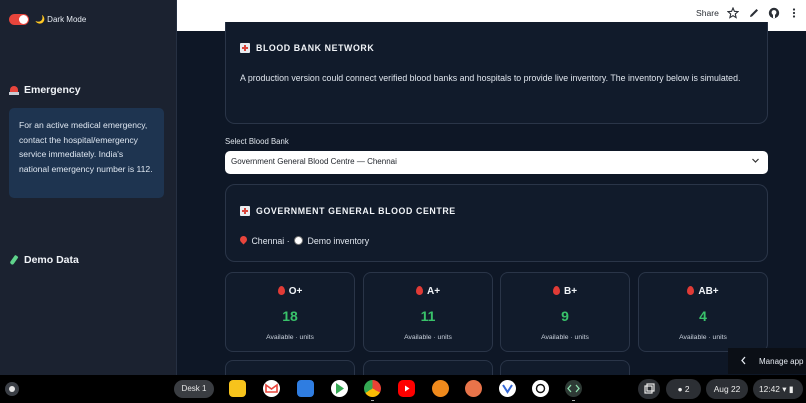 This screenshot has width=806, height=403. I want to click on overview-button, so click(649, 389).